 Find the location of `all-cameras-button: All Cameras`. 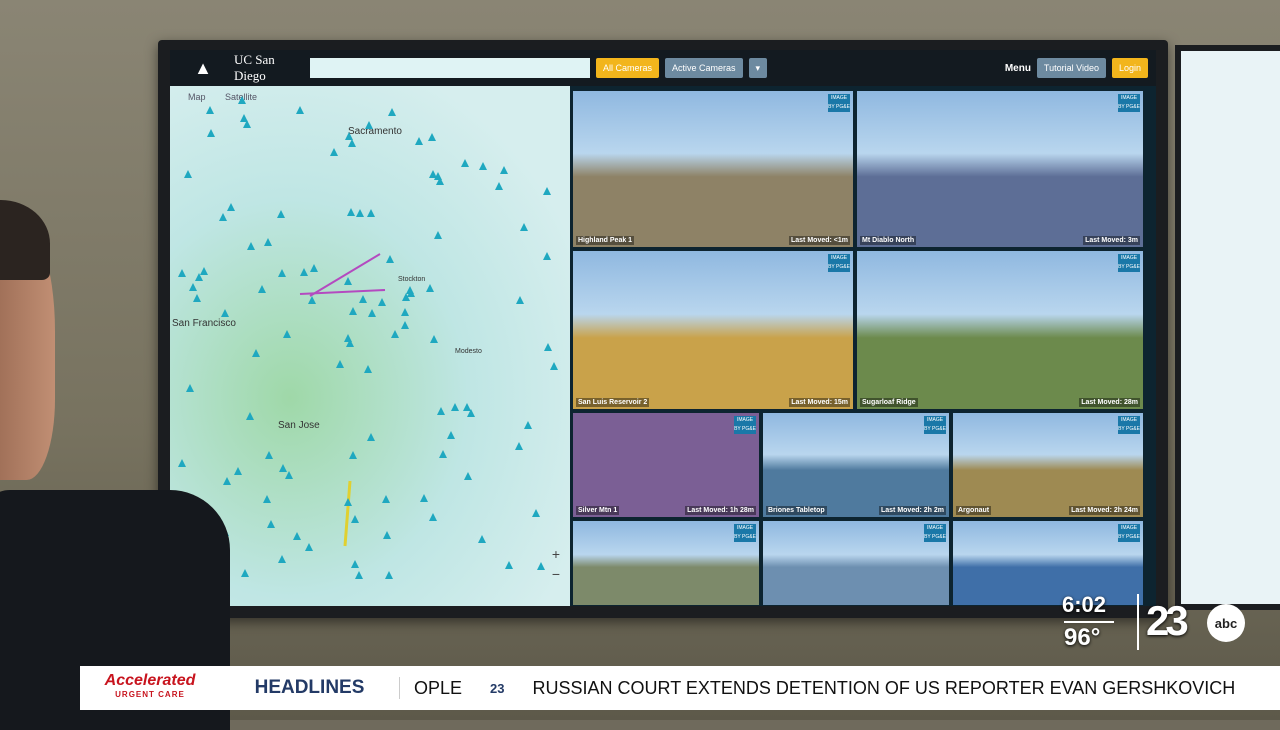

all-cameras-button: All Cameras is located at coordinates (628, 68).